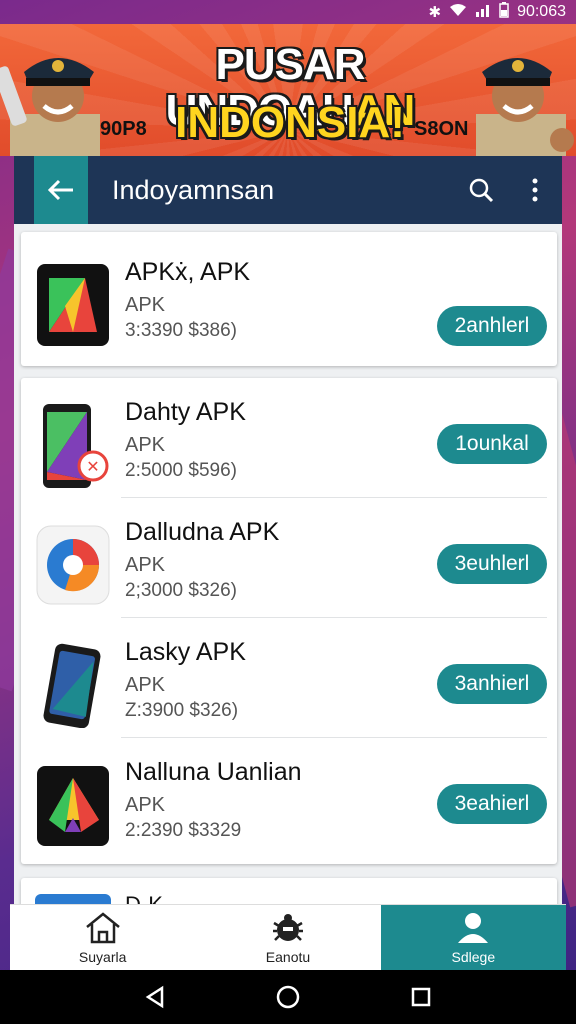 This screenshot has height=1024, width=576. I want to click on nav-label: Eanotu, so click(288, 956).